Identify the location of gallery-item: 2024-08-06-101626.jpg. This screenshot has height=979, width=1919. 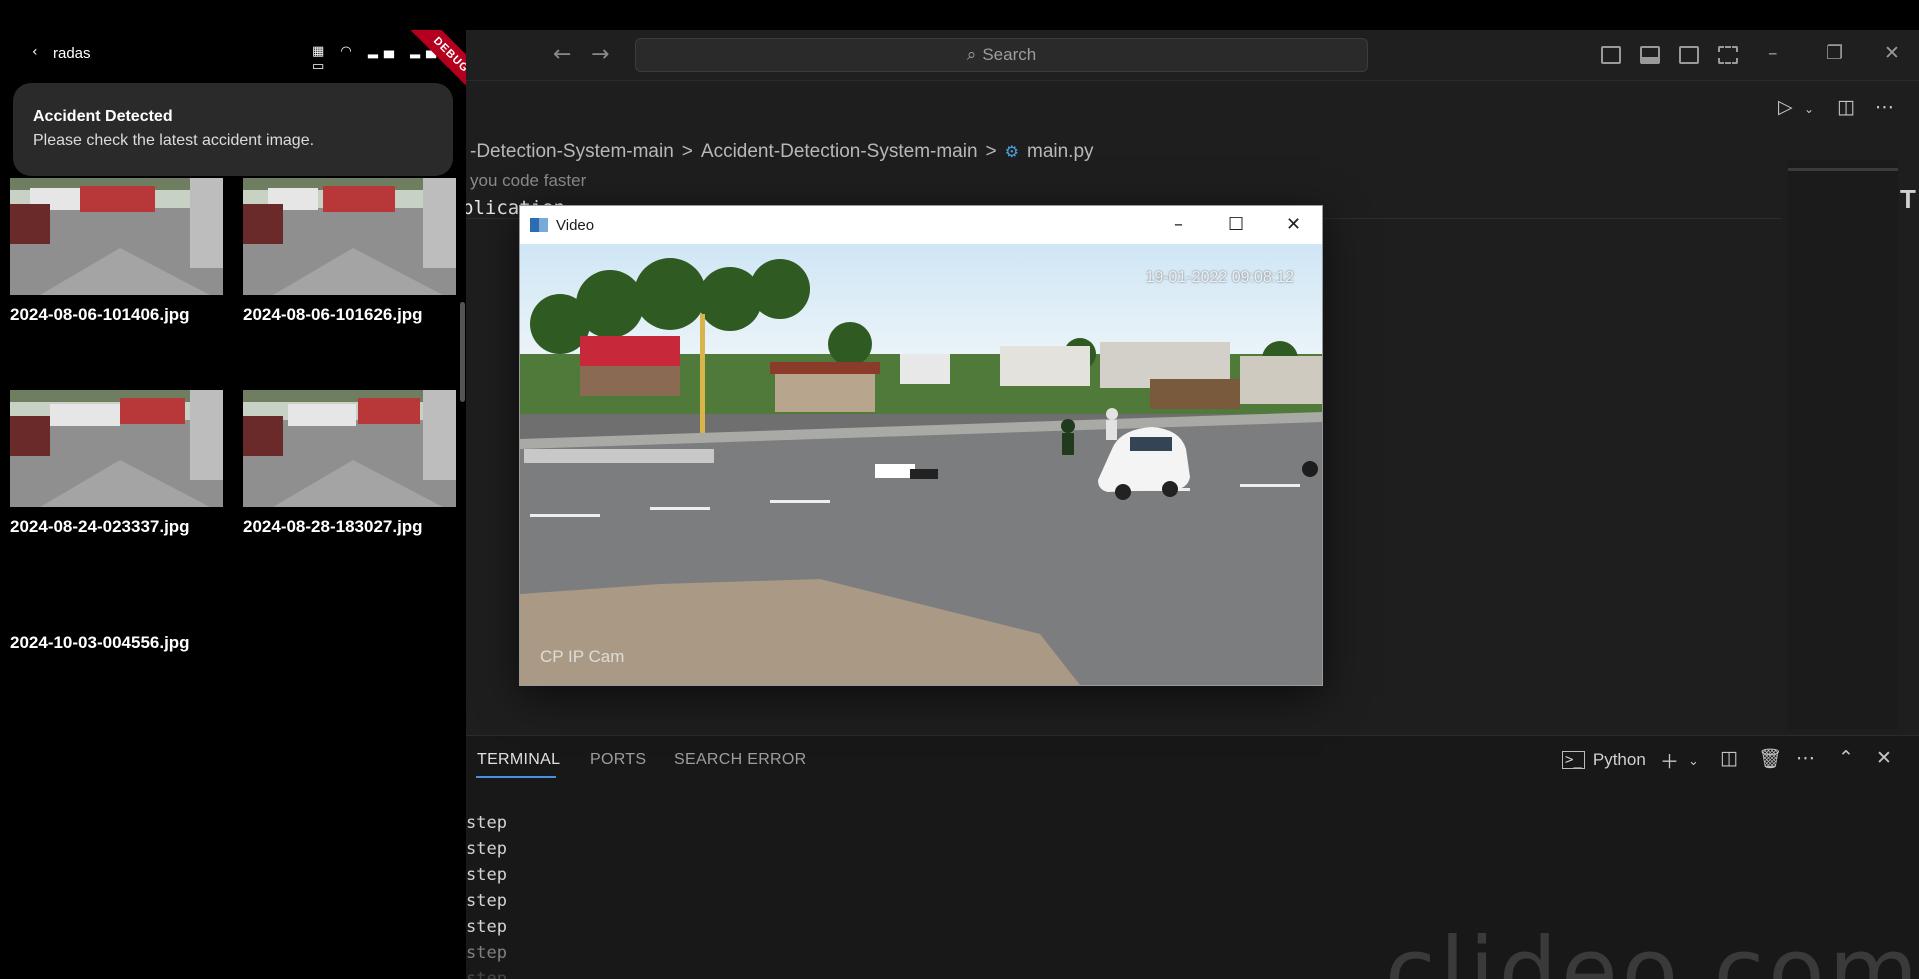
(350, 251).